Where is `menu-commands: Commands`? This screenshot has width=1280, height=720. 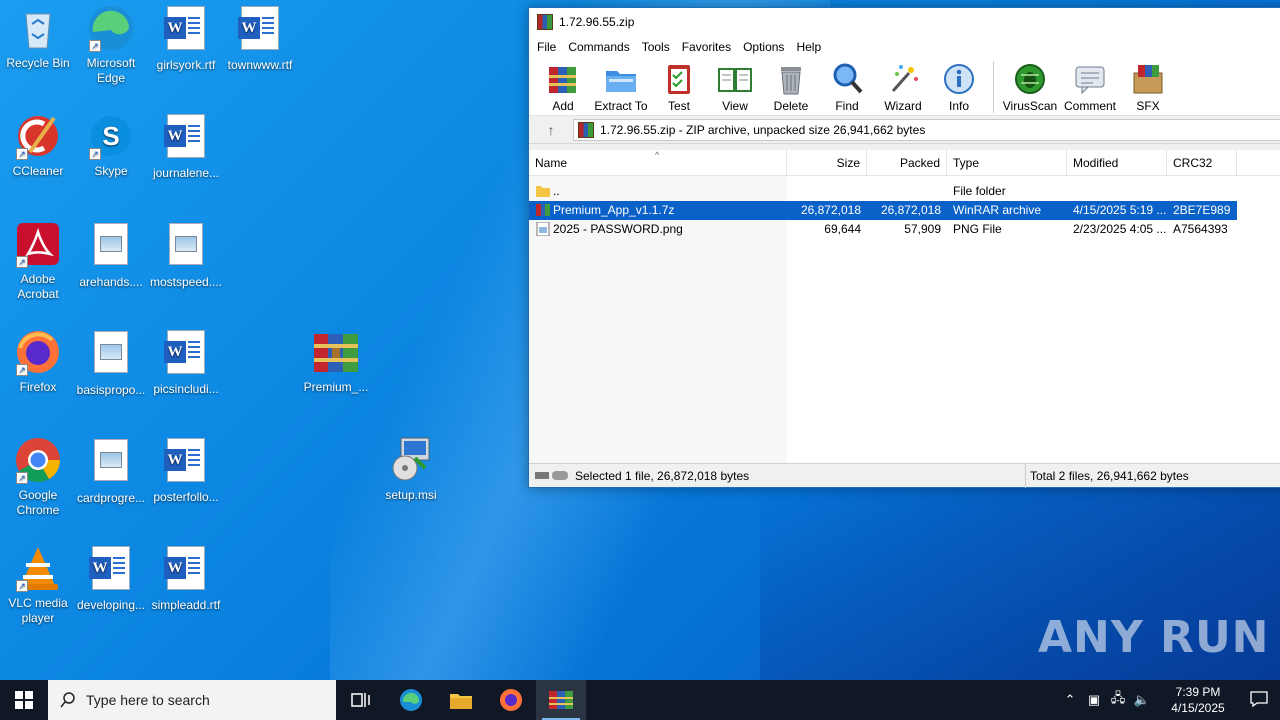 menu-commands: Commands is located at coordinates (598, 47).